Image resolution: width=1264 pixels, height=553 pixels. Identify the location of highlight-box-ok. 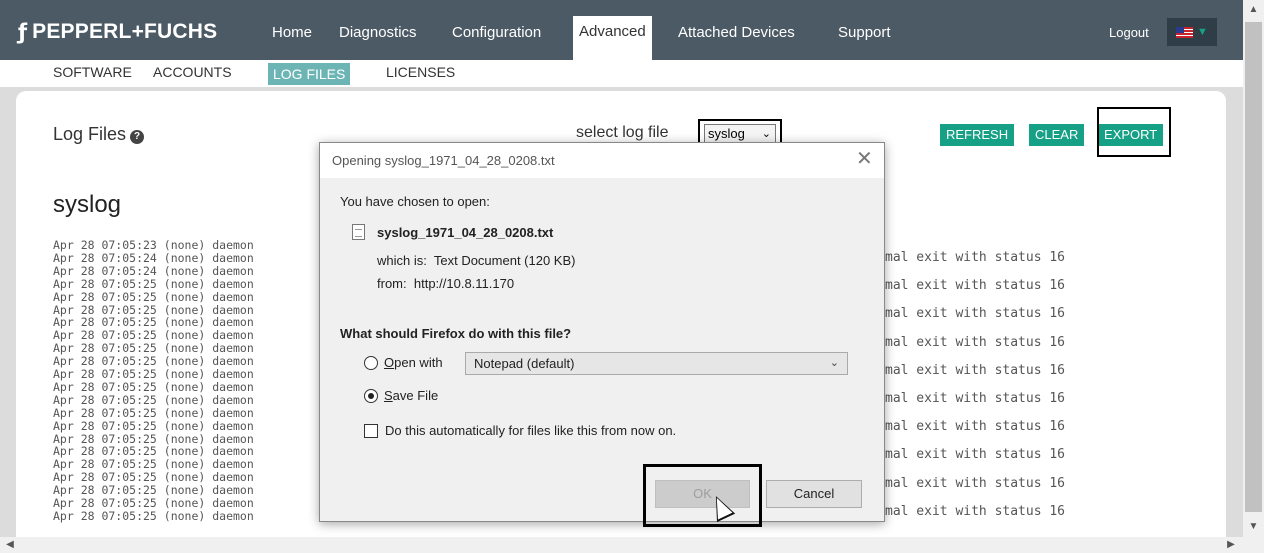
(702, 495).